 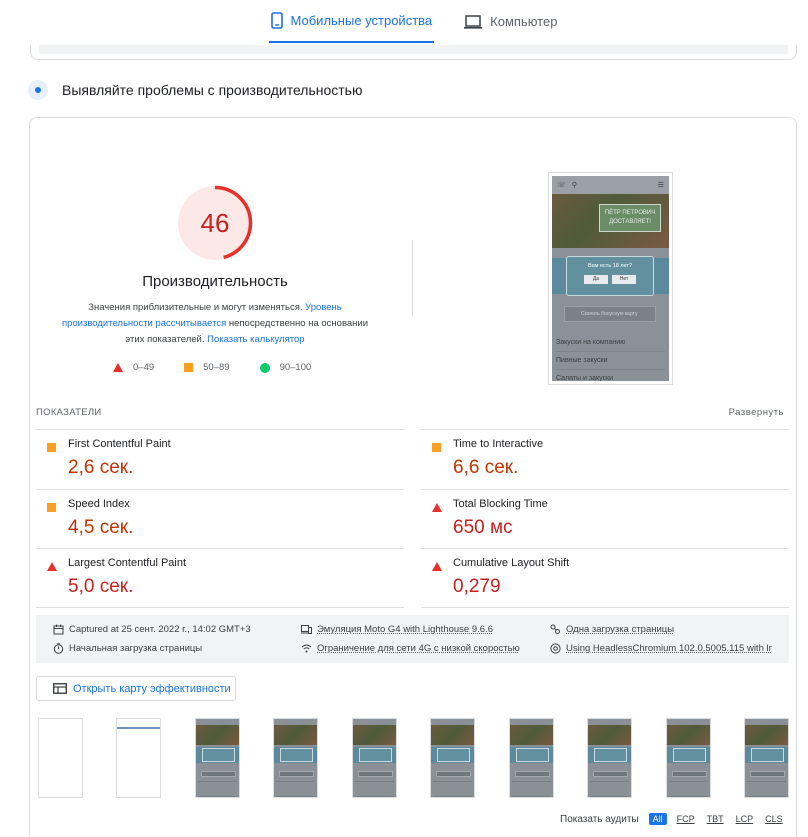 What do you see at coordinates (69, 412) in the screenshot?
I see `metrics-heading: ПОКАЗАТЕЛИ` at bounding box center [69, 412].